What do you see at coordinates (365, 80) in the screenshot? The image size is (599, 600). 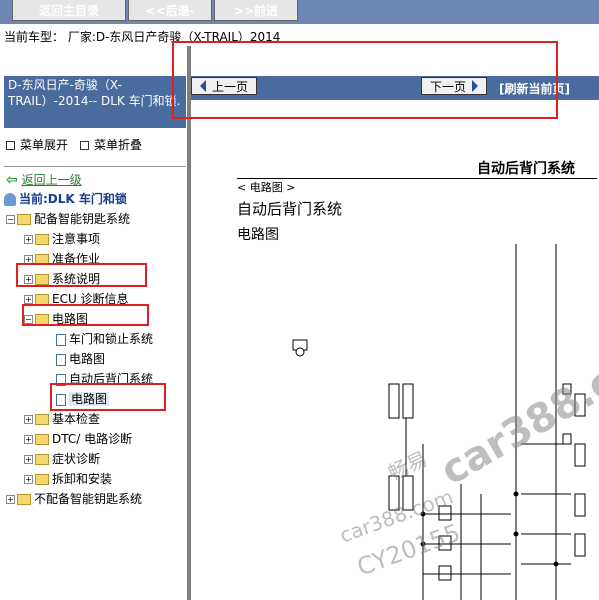 I see `highlight-pager-box` at bounding box center [365, 80].